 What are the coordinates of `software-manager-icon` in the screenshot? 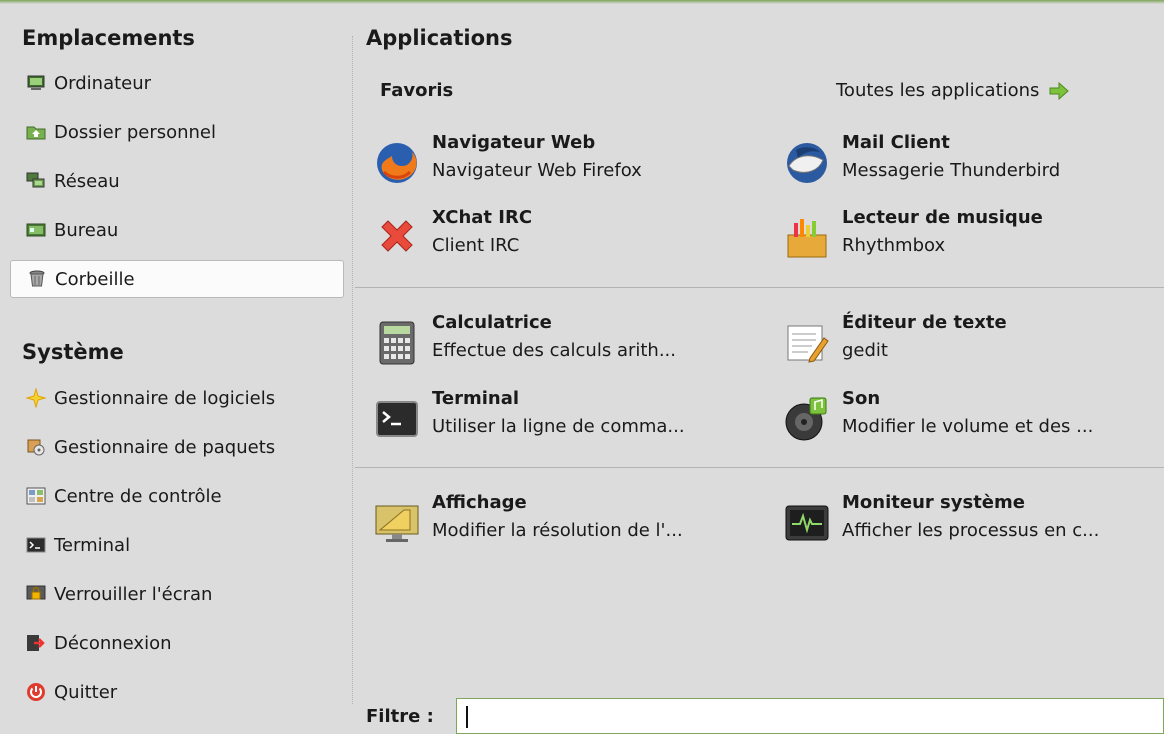 It's located at (36, 398).